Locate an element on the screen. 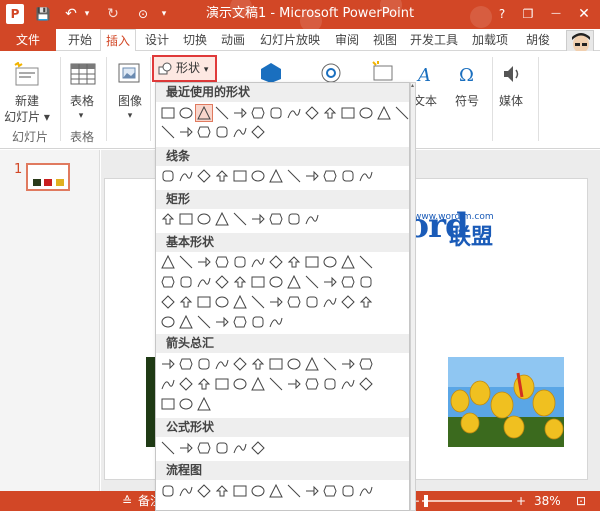 The width and height of the screenshot is (600, 511). help-button: ? is located at coordinates (502, 14).